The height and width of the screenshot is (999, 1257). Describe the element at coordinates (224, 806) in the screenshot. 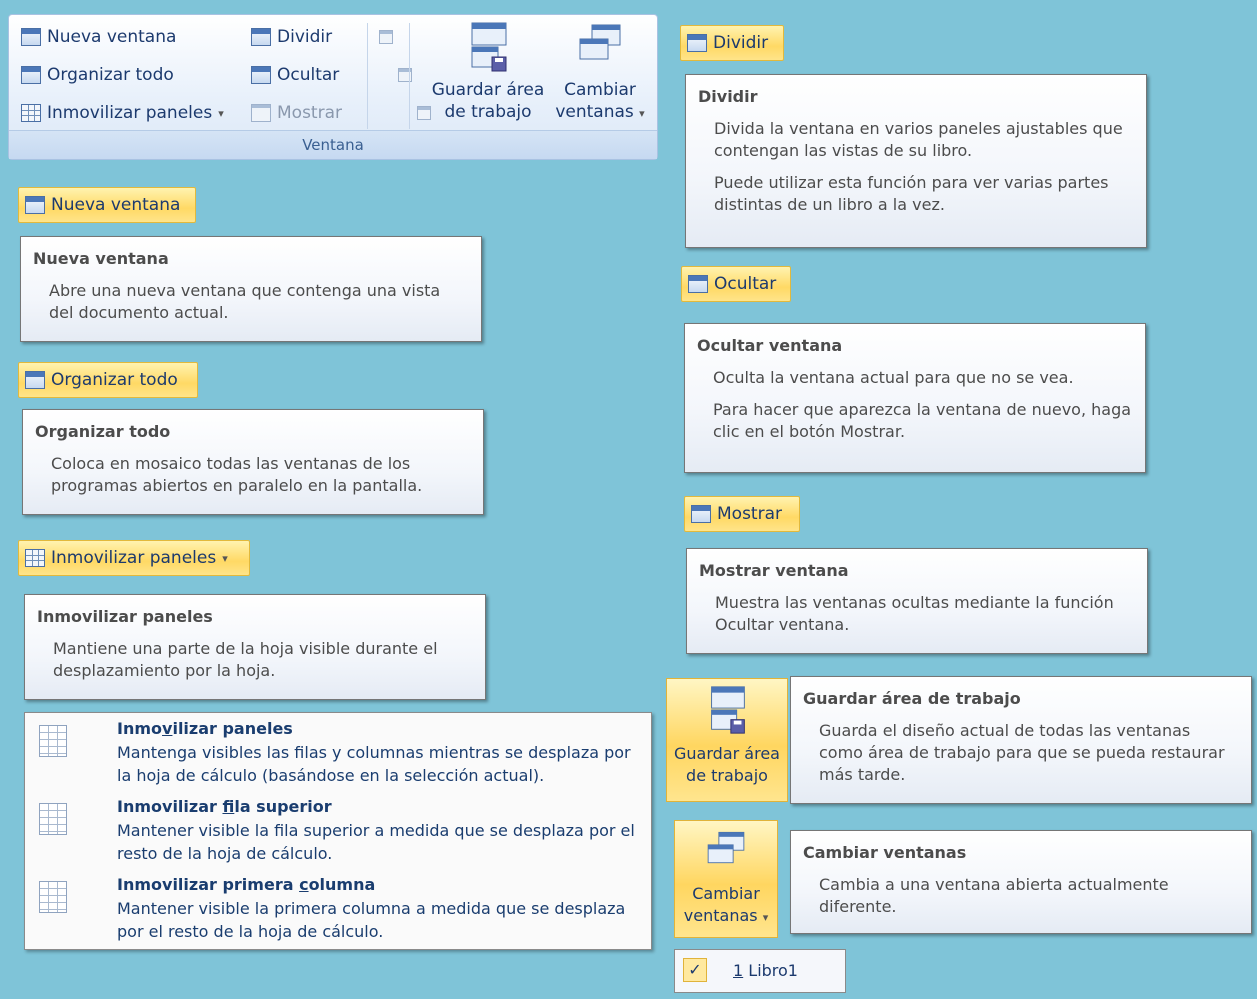

I see `menu-item-title: Inmovilizar fila superior` at that location.